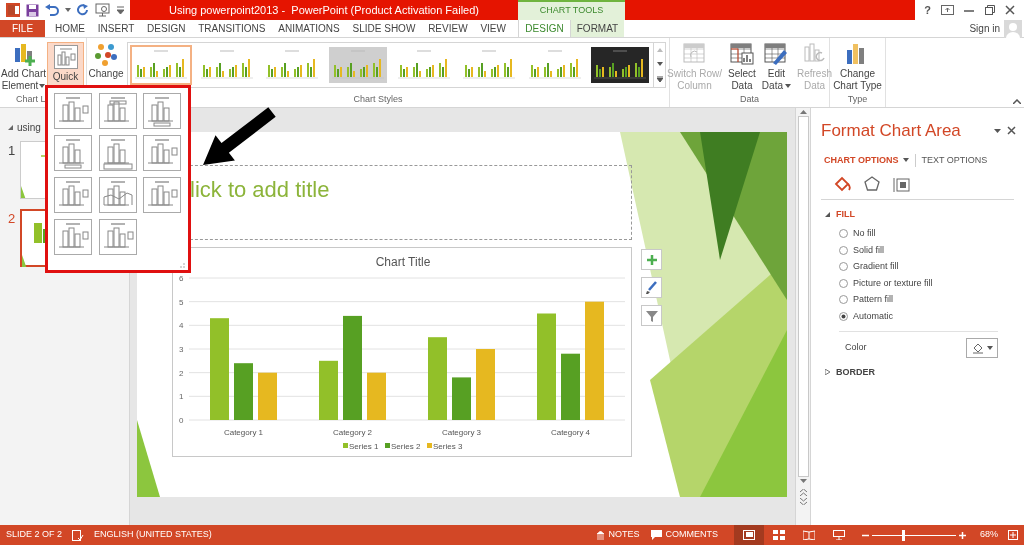 Image resolution: width=1024 pixels, height=545 pixels. Describe the element at coordinates (1013, 535) in the screenshot. I see `fit-to-window-icon` at that location.